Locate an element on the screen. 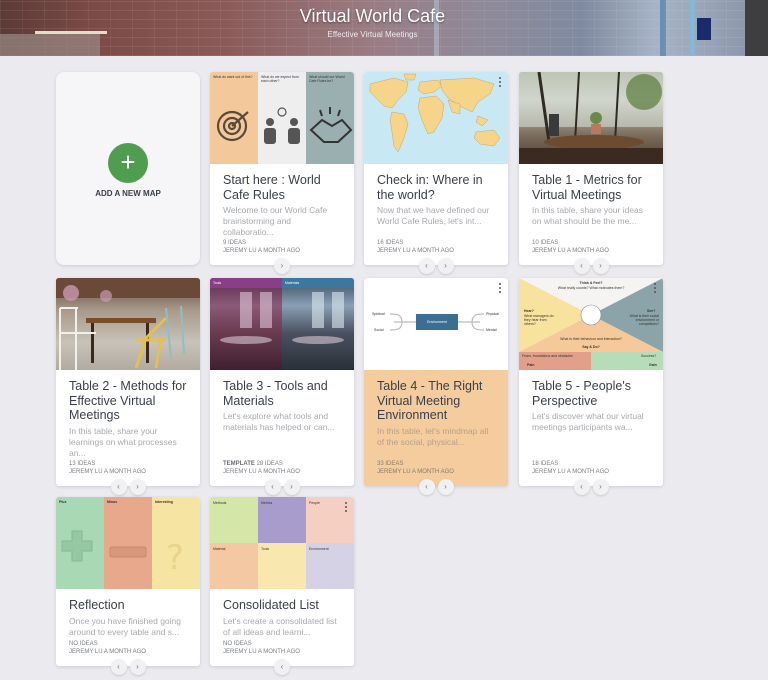 The width and height of the screenshot is (768, 680). map-title: Table 1 - Metrics for Virtual Meetings is located at coordinates (591, 187).